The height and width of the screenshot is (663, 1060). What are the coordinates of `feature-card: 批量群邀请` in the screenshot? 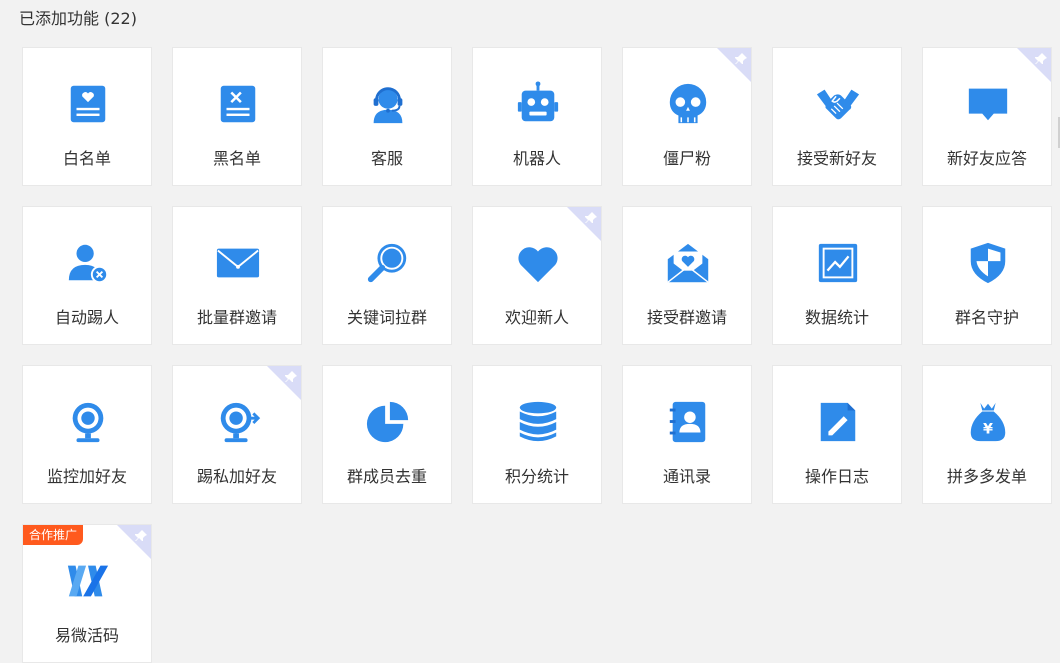 It's located at (237, 275).